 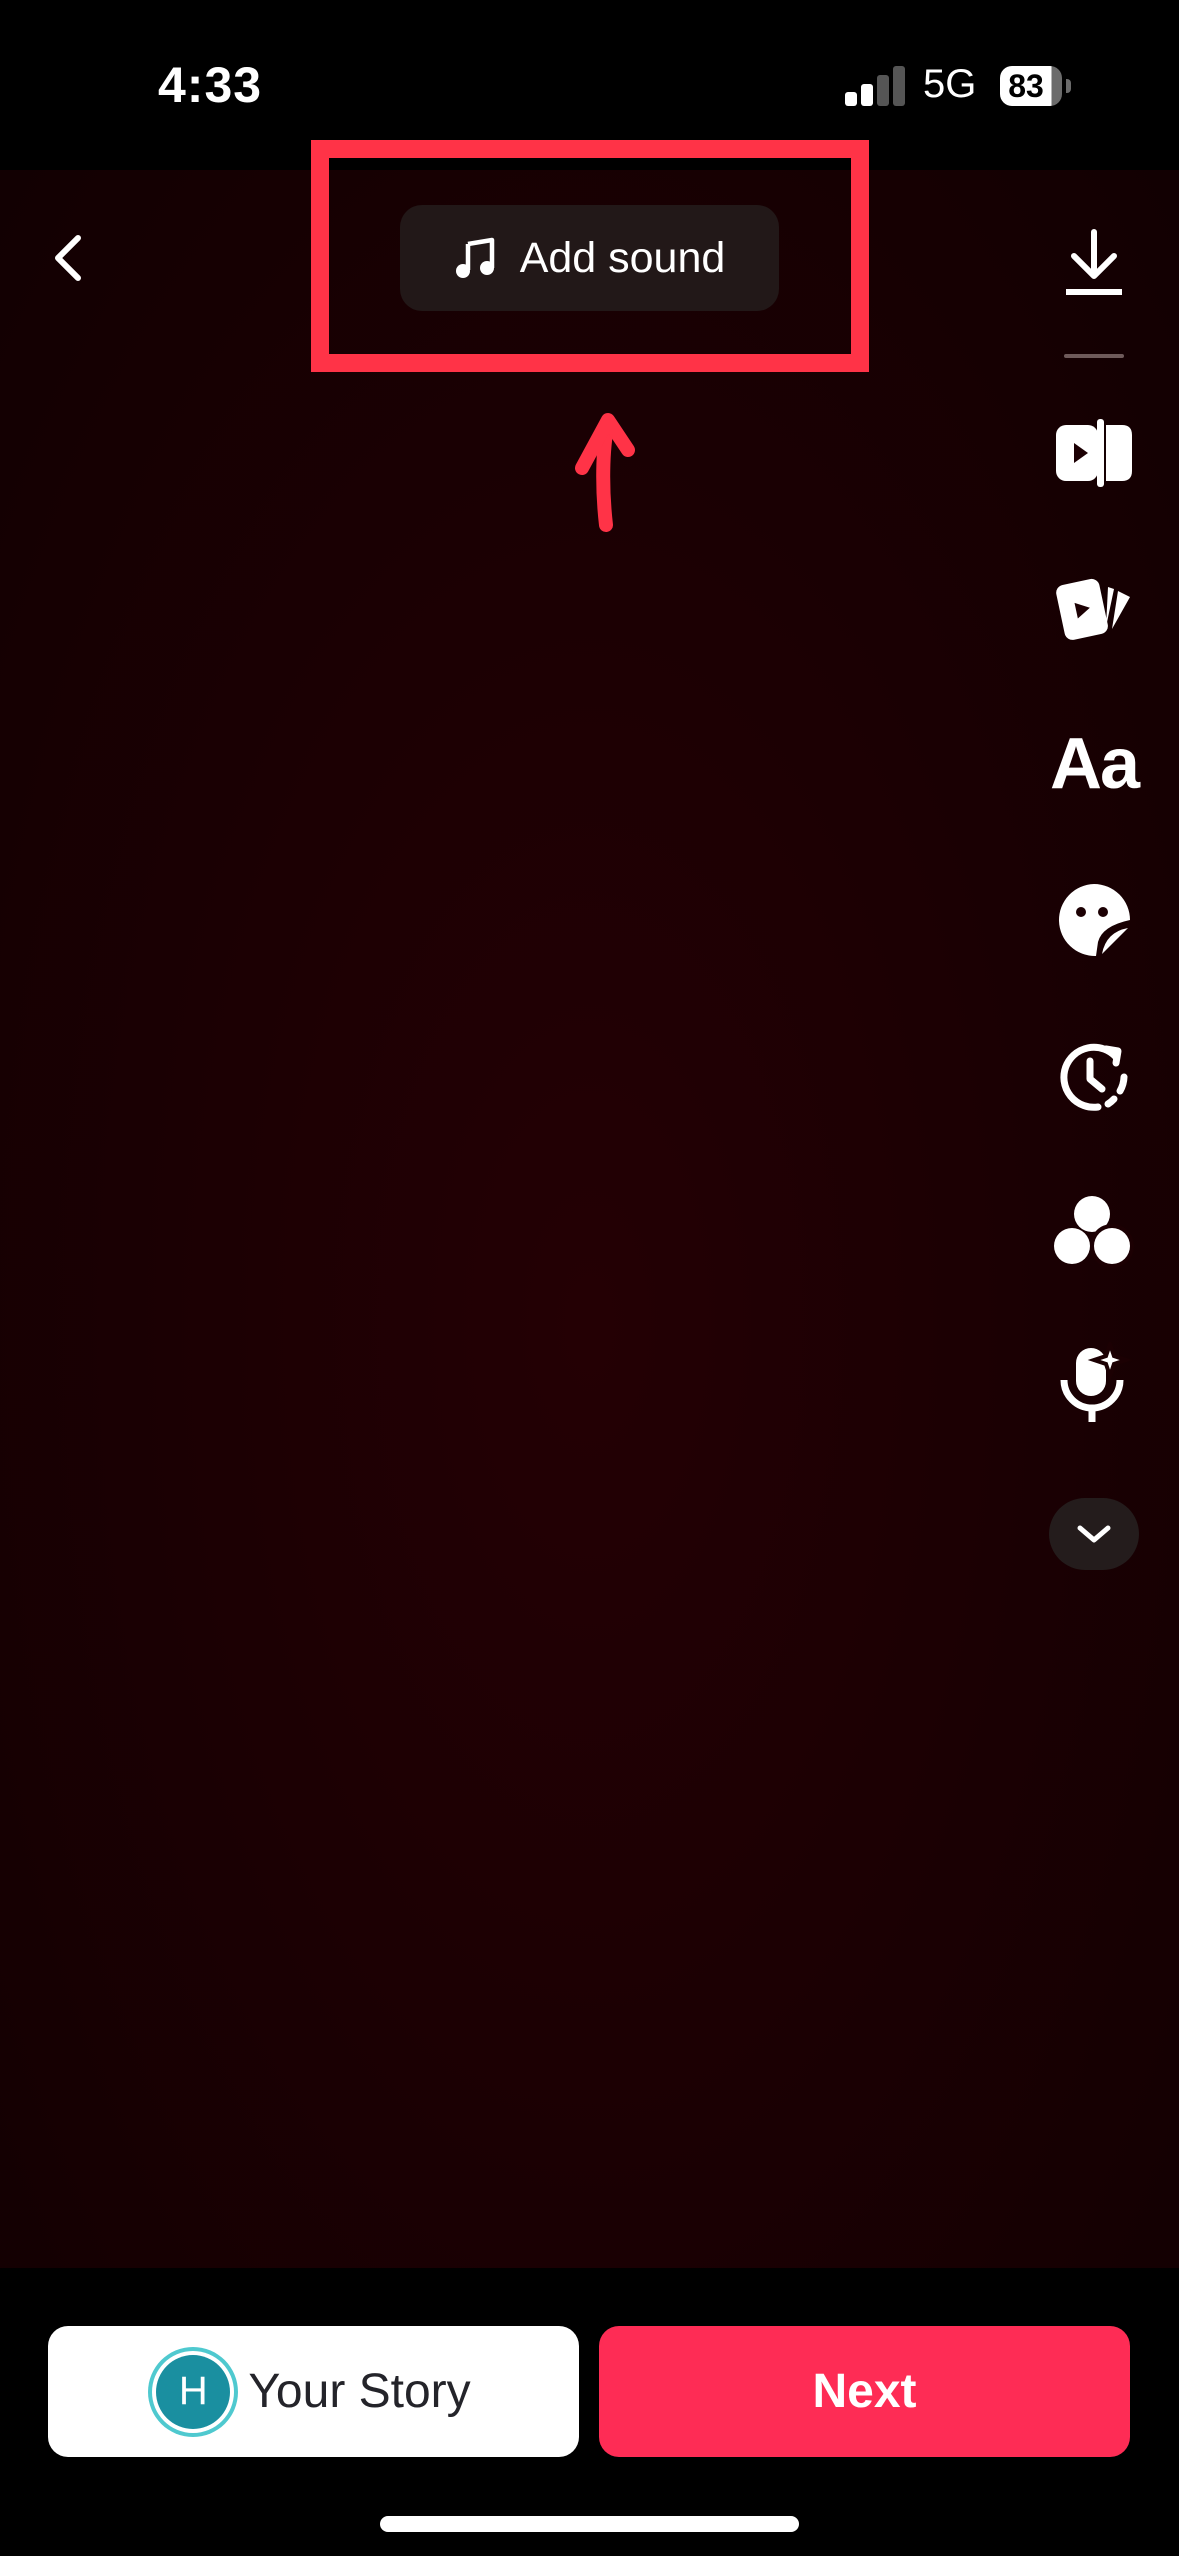 I want to click on add-sound-label: Add sound, so click(x=622, y=257).